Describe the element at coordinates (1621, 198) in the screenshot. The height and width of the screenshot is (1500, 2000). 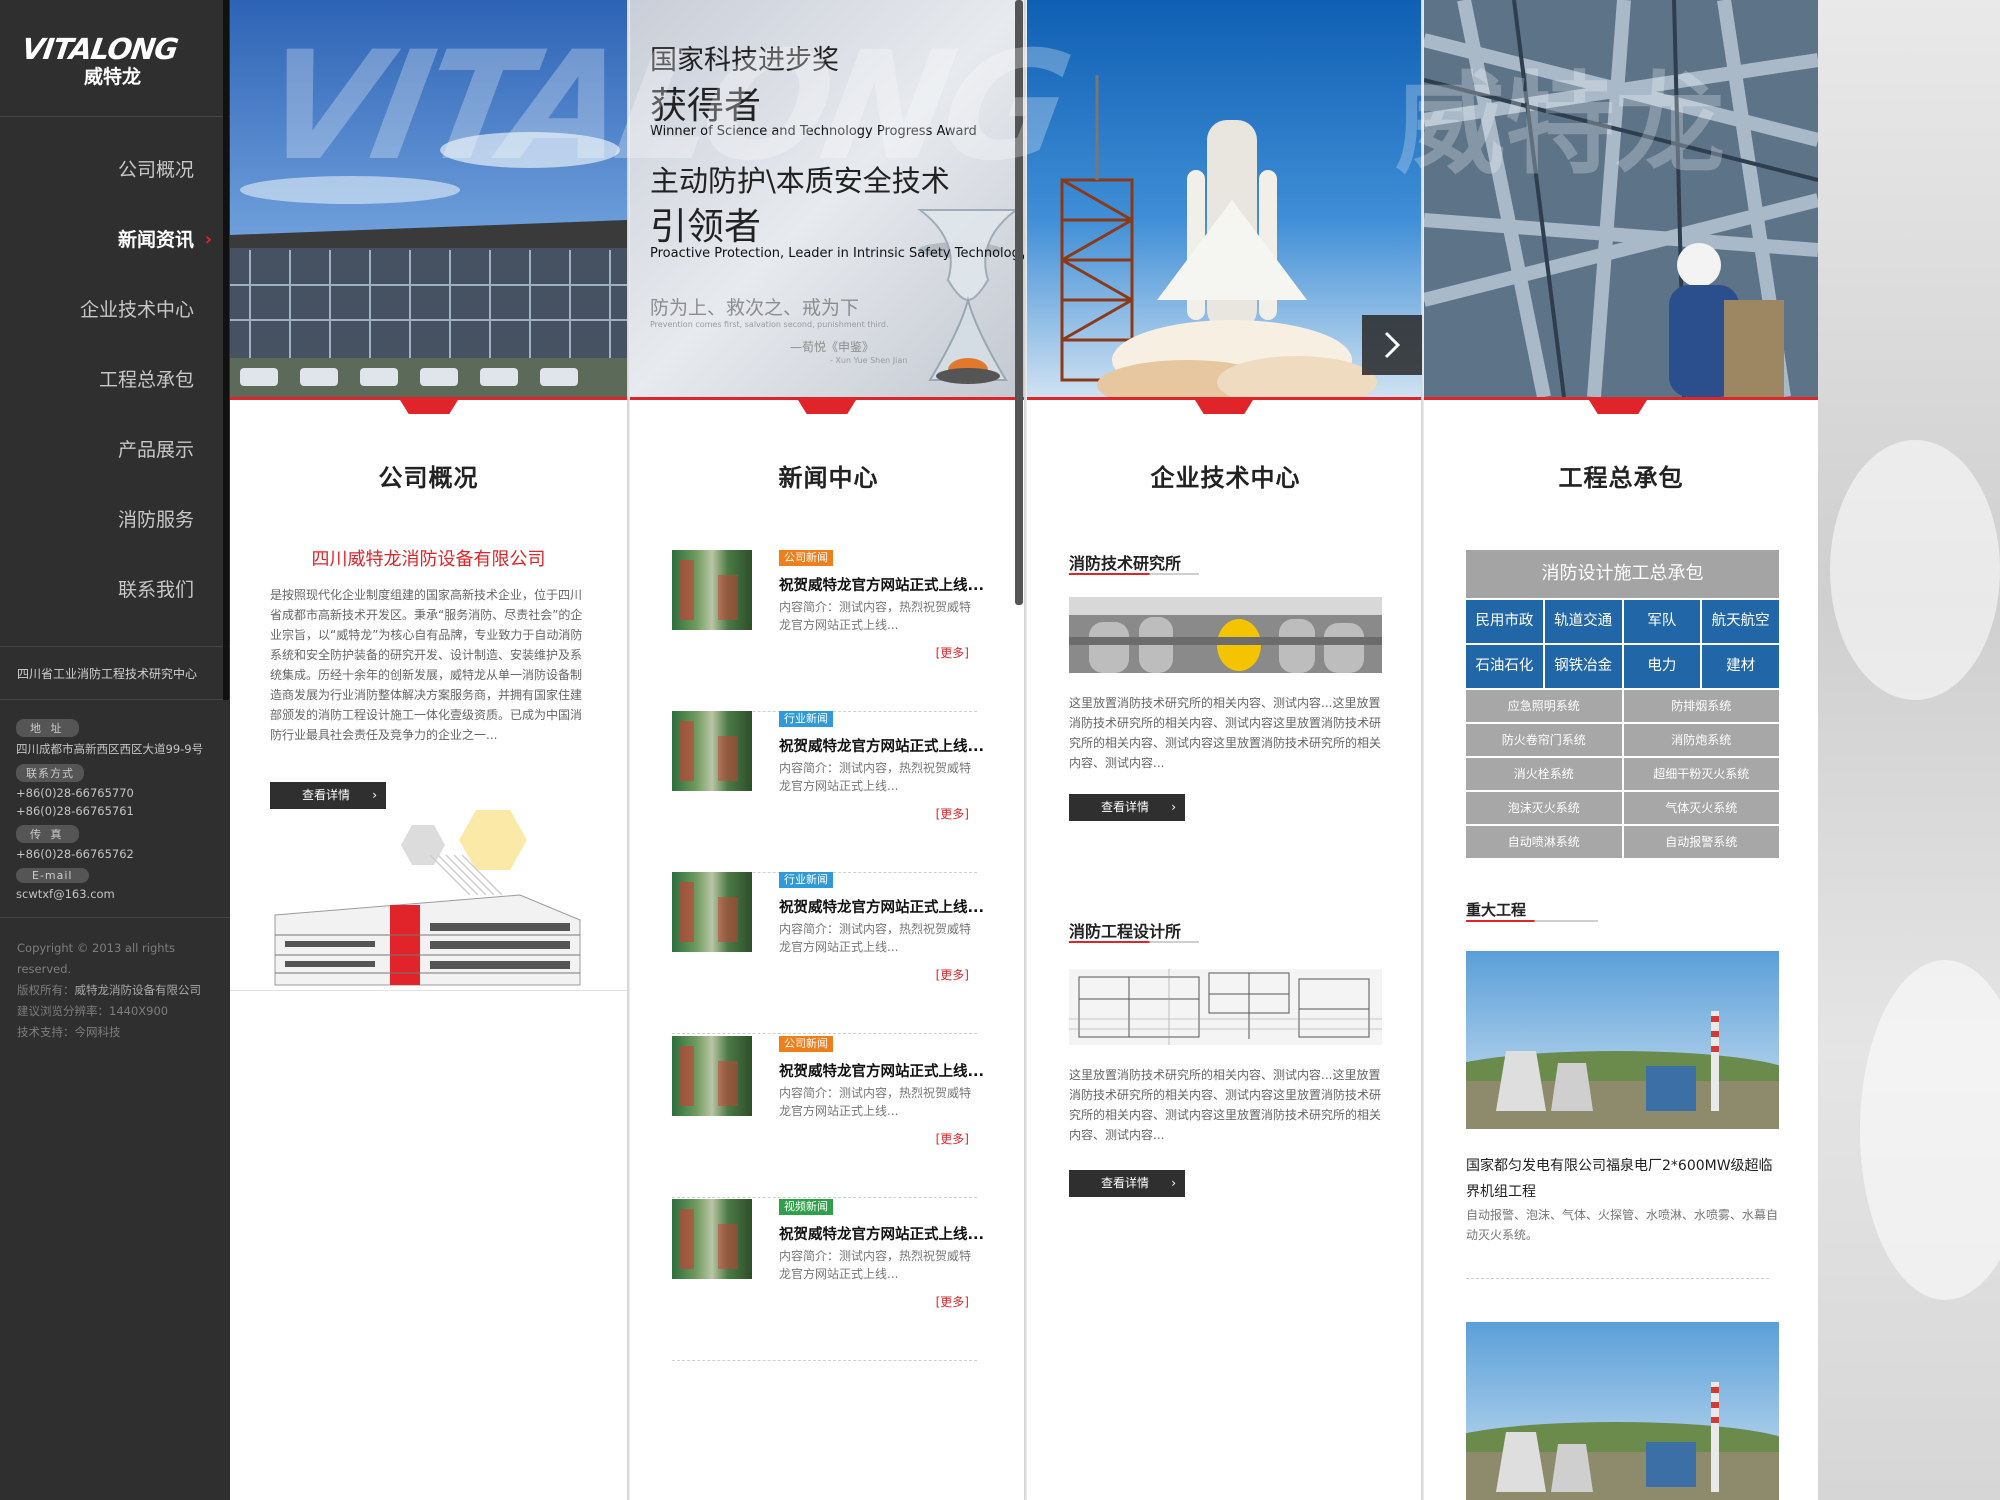
I see `hero-image-pipes` at that location.